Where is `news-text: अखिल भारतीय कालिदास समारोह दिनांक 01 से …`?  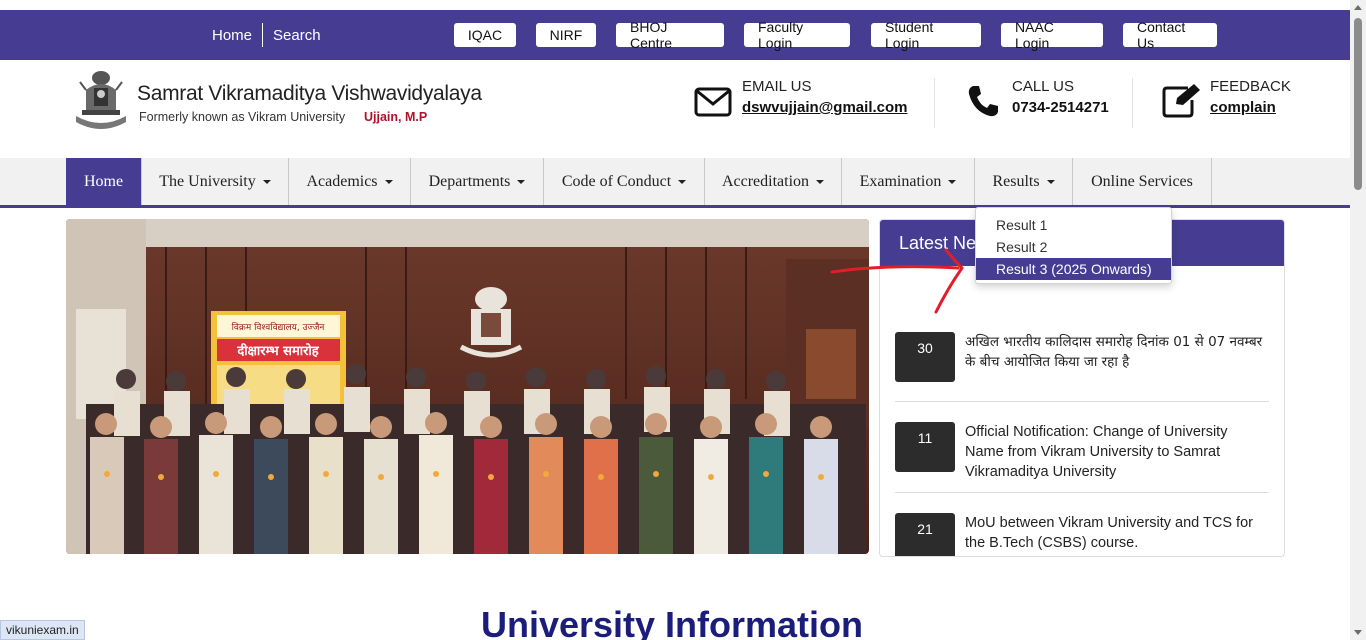 news-text: अखिल भारतीय कालिदास समारोह दिनांक 01 से … is located at coordinates (1115, 352).